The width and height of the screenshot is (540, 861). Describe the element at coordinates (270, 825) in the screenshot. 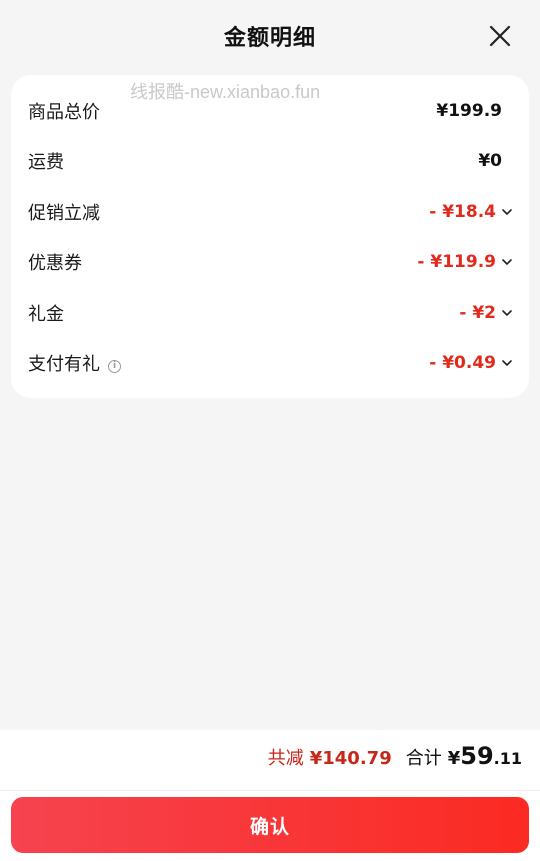

I see `confirm-button: 确认` at that location.